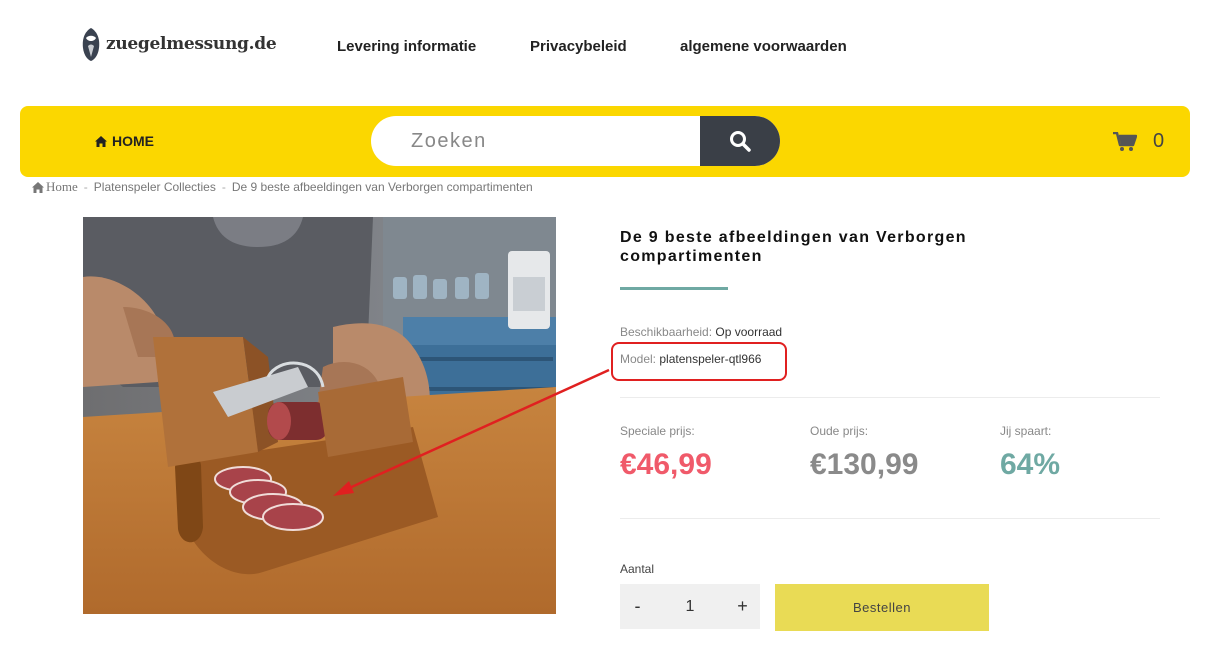  What do you see at coordinates (839, 431) in the screenshot?
I see `old-price-label: Oude prijs:` at bounding box center [839, 431].